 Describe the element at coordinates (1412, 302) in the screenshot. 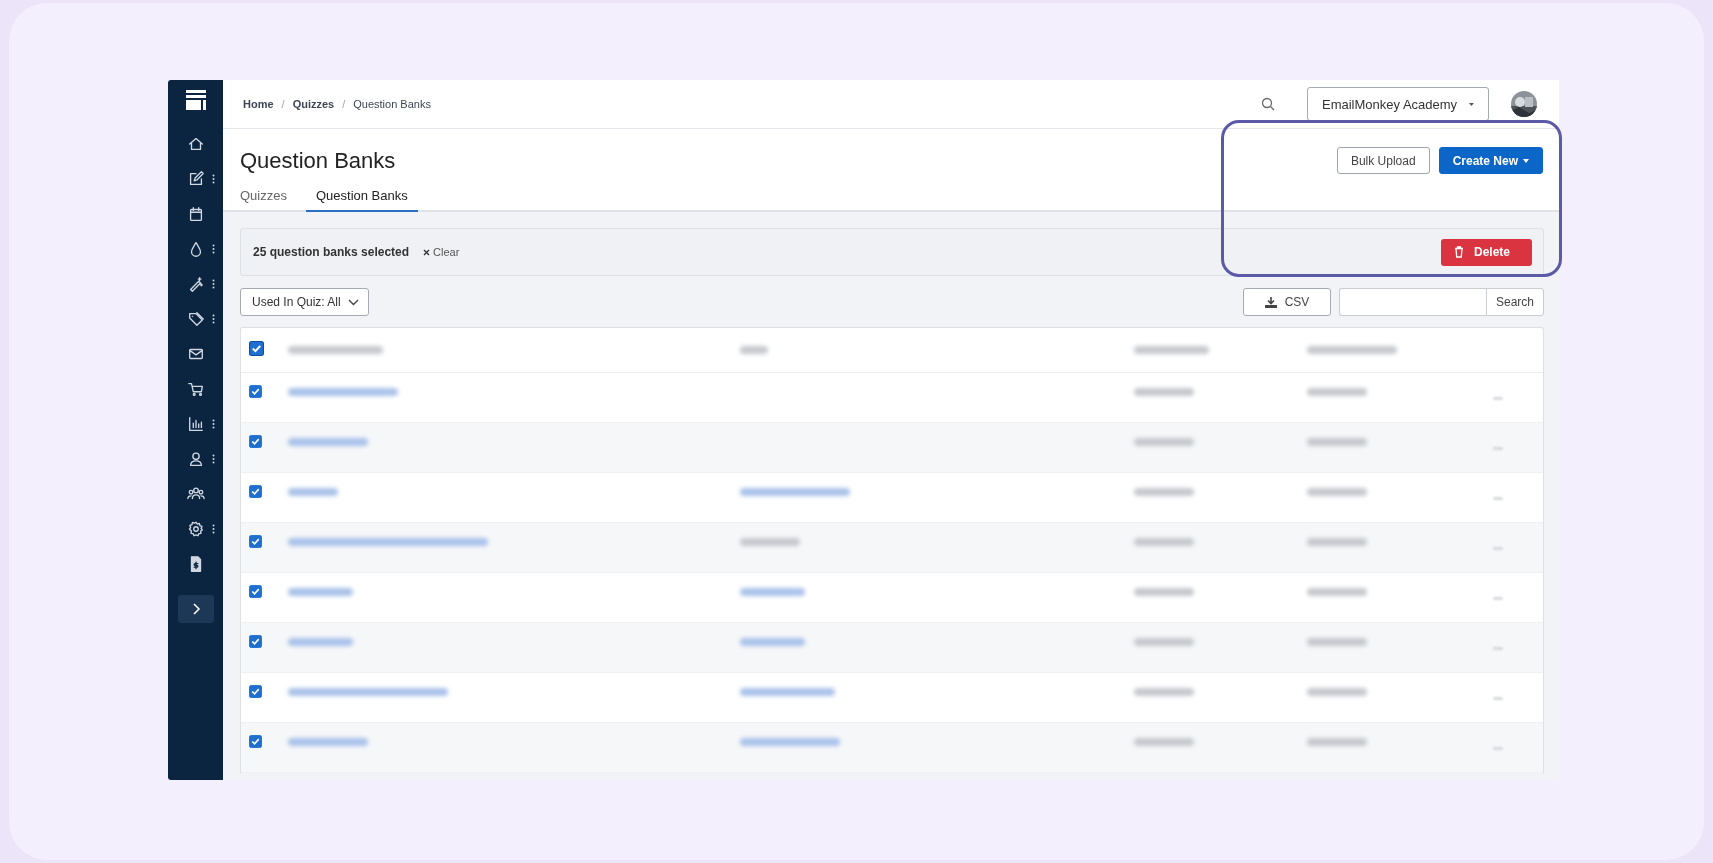

I see `search-field` at that location.